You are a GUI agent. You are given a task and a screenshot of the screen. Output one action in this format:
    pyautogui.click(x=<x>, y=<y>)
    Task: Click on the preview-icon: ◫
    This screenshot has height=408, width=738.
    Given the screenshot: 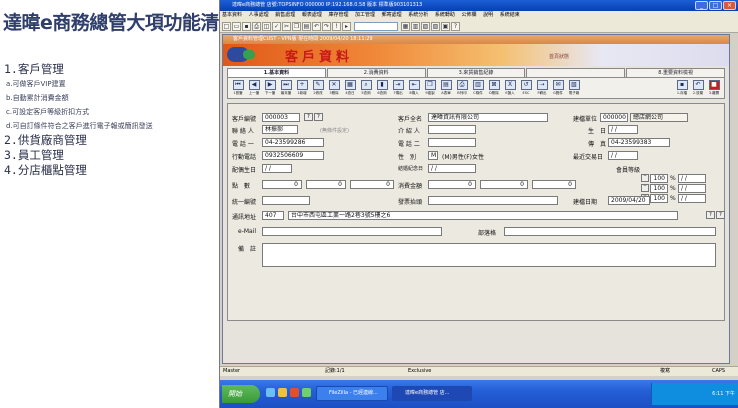 What is the action you would take?
    pyautogui.click(x=266, y=26)
    